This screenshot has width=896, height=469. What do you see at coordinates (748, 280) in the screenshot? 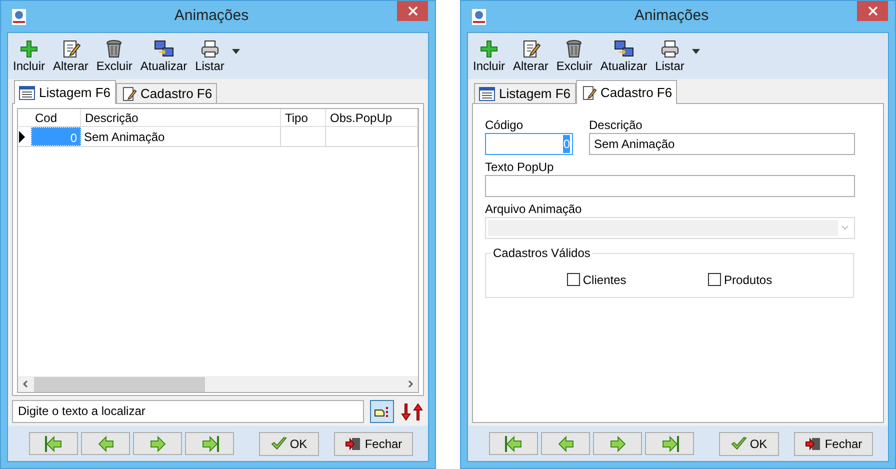
I see `checkbox-label: Produtos` at bounding box center [748, 280].